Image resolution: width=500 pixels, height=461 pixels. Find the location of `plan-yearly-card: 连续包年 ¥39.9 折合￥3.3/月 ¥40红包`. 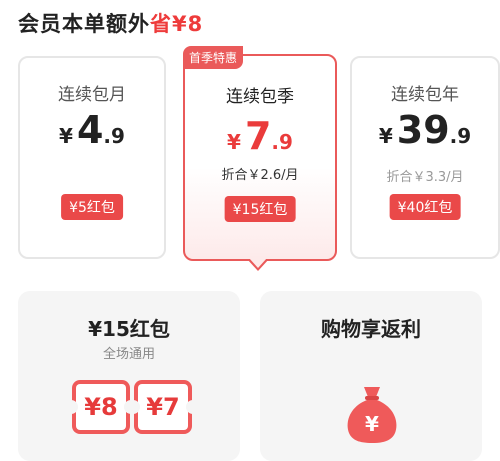

plan-yearly-card: 连续包年 ¥39.9 折合￥3.3/月 ¥40红包 is located at coordinates (425, 157).